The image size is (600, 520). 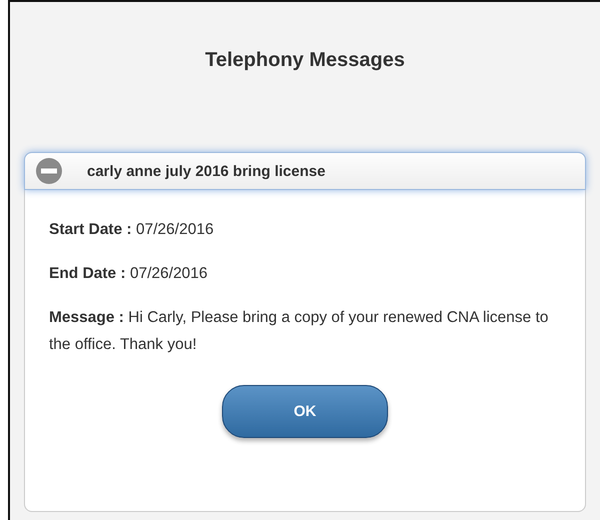 What do you see at coordinates (305, 60) in the screenshot?
I see `dialog-title: Telephony Messages` at bounding box center [305, 60].